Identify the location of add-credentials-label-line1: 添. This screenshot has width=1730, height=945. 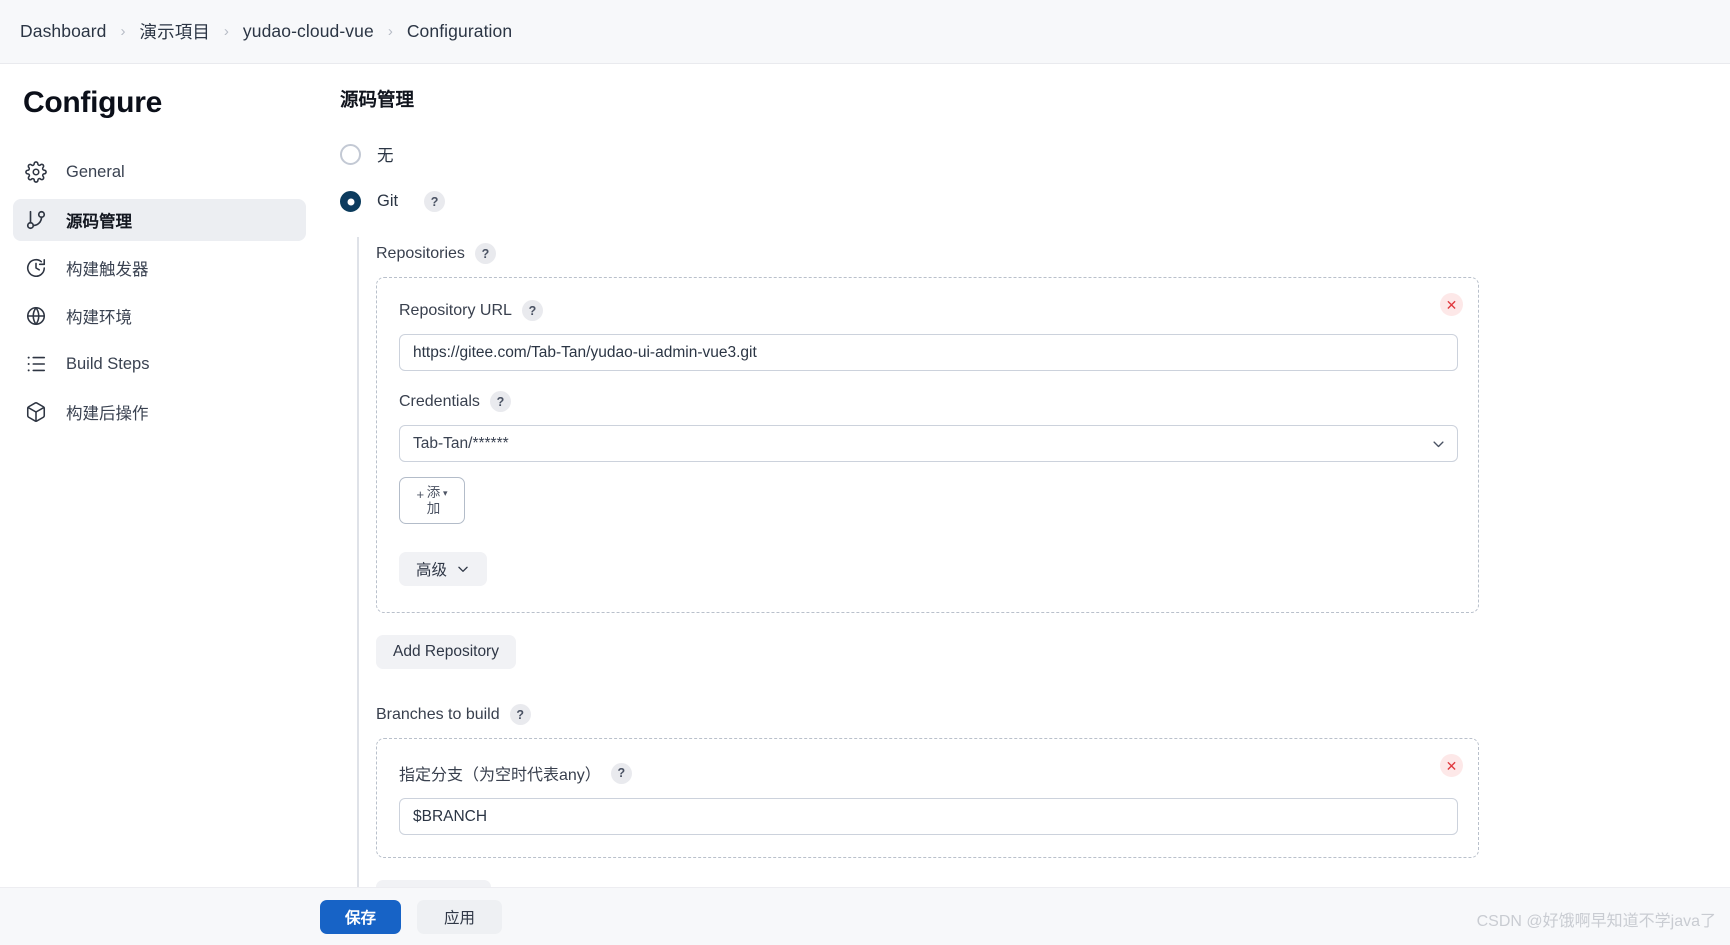
(433, 493).